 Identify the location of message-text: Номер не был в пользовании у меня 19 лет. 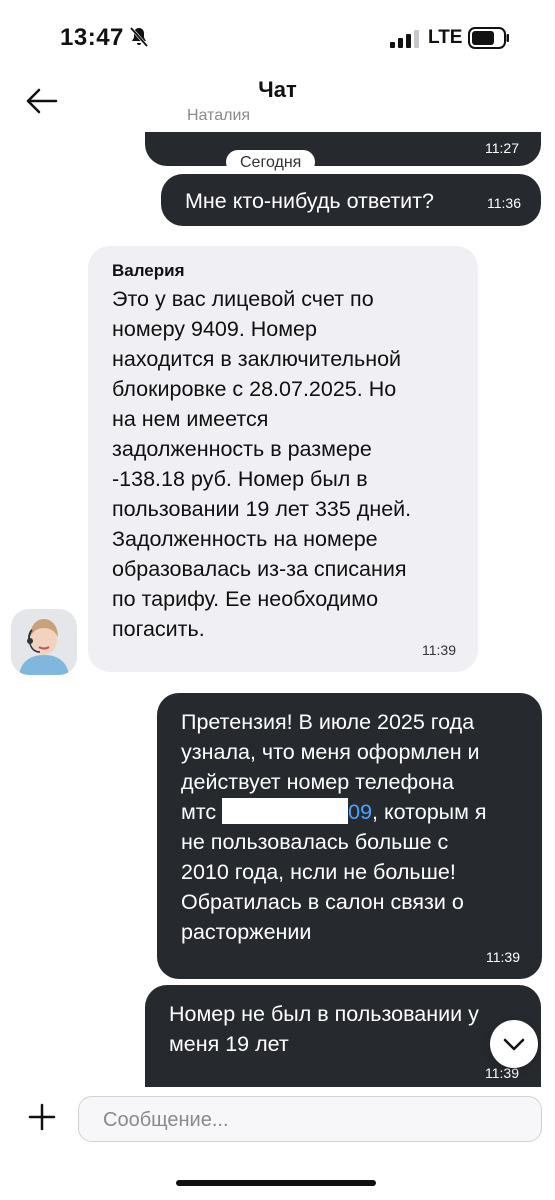
(324, 1029).